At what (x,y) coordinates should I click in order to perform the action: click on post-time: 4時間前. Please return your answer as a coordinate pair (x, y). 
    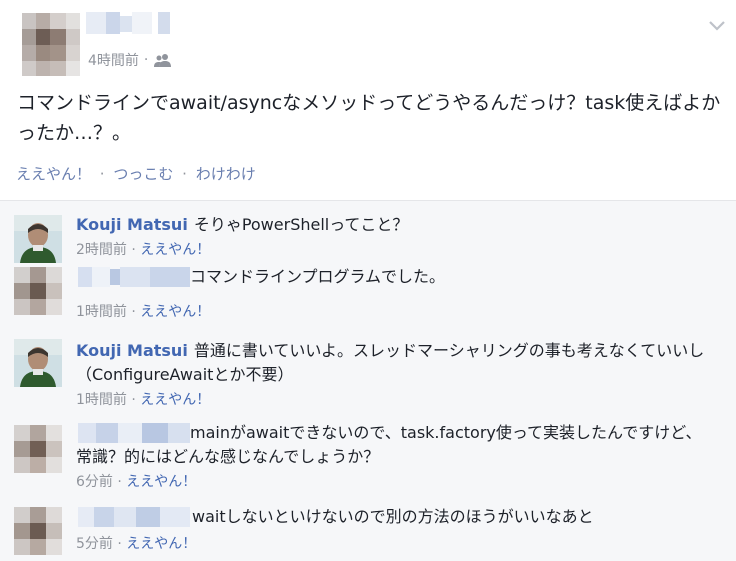
    Looking at the image, I should click on (113, 60).